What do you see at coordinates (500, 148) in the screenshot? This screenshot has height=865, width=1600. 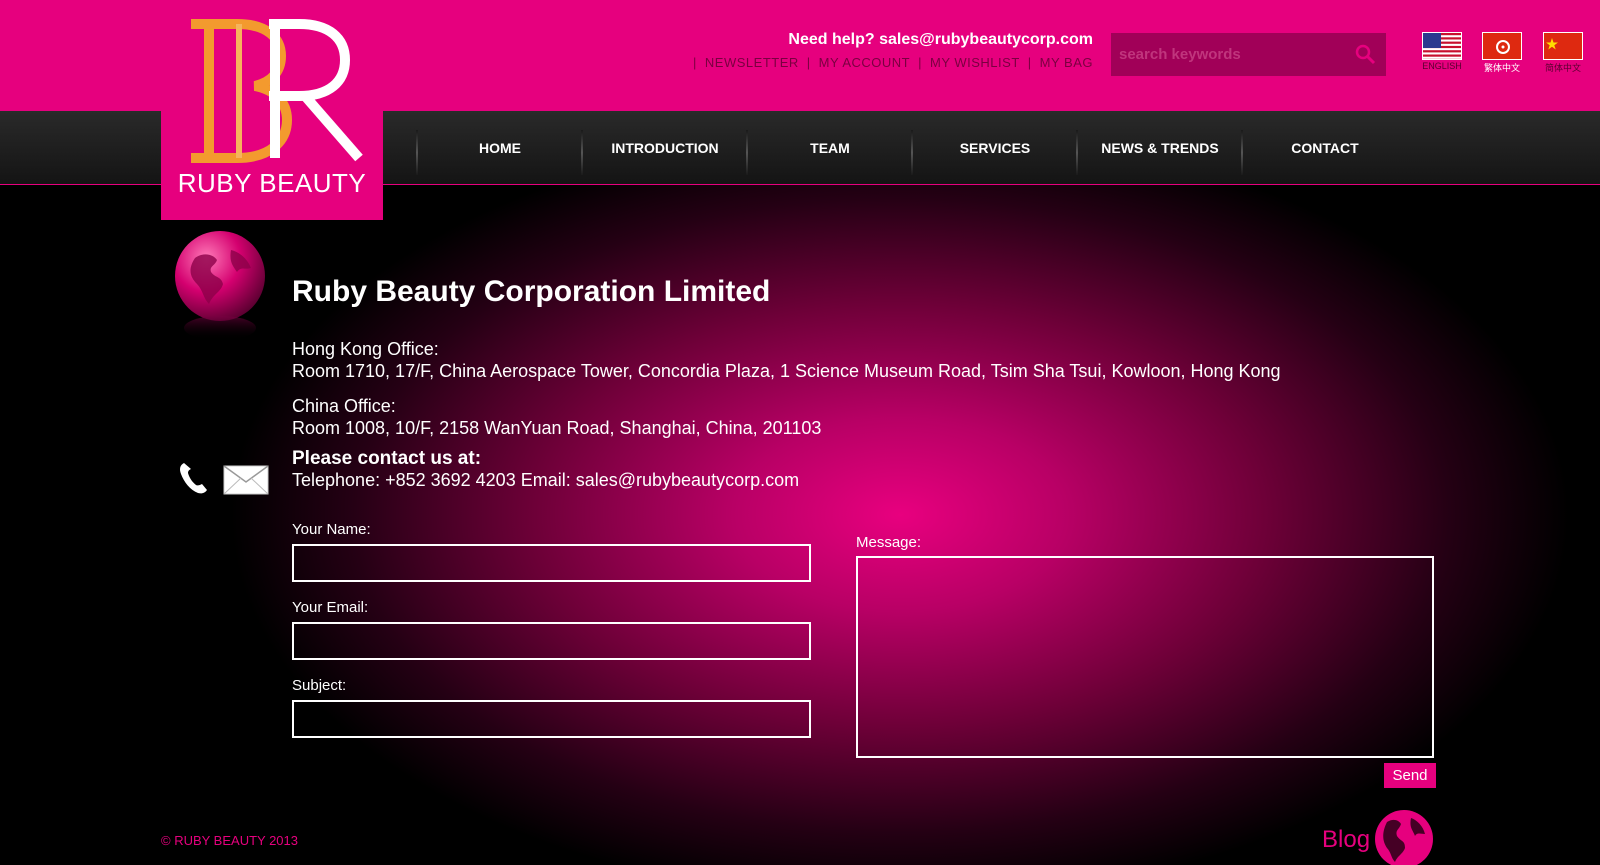 I see `nav-home: HOME` at bounding box center [500, 148].